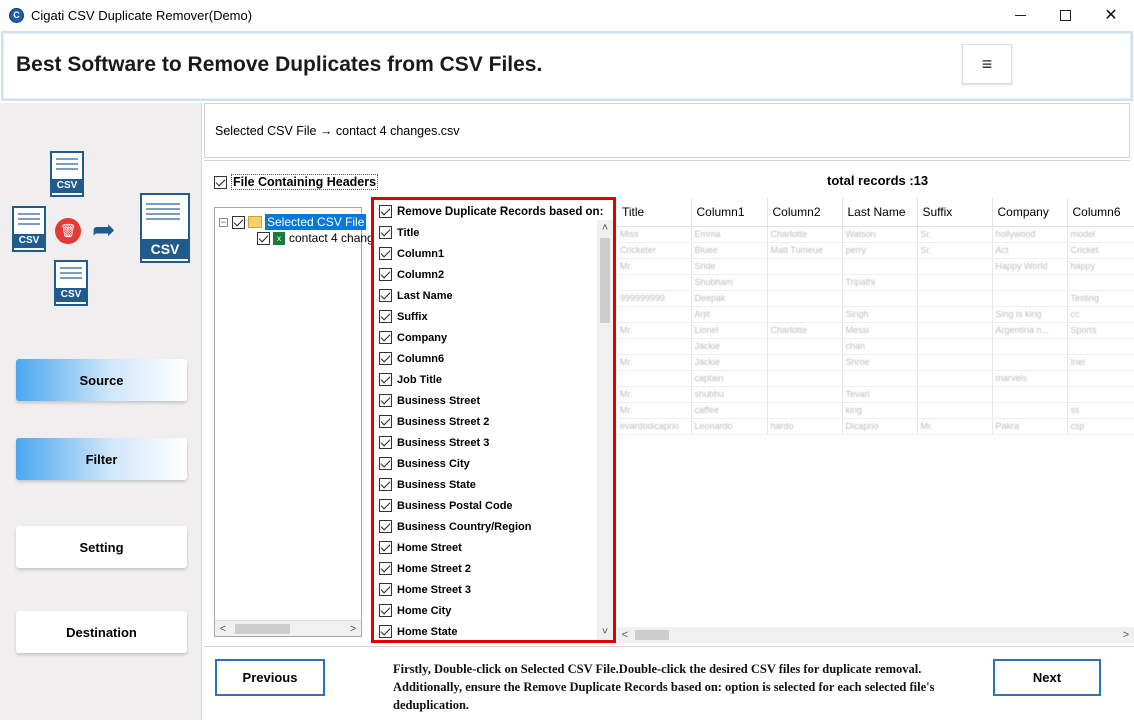 Image resolution: width=1134 pixels, height=720 pixels. Describe the element at coordinates (410, 379) in the screenshot. I see `column-checkbox-item: Job Title` at that location.